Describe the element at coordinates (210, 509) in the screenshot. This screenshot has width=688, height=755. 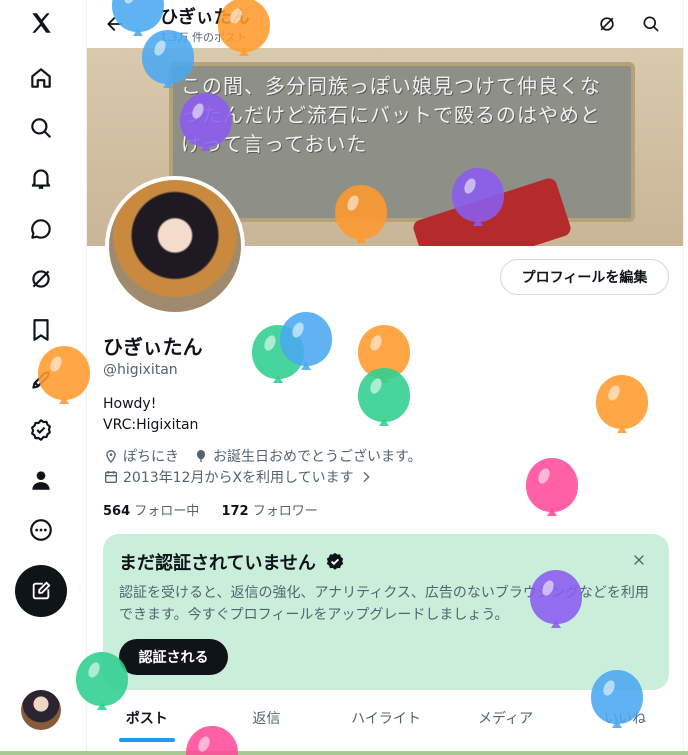
I see `follow-stats: 564 フォロー中 172 フォロワー` at that location.